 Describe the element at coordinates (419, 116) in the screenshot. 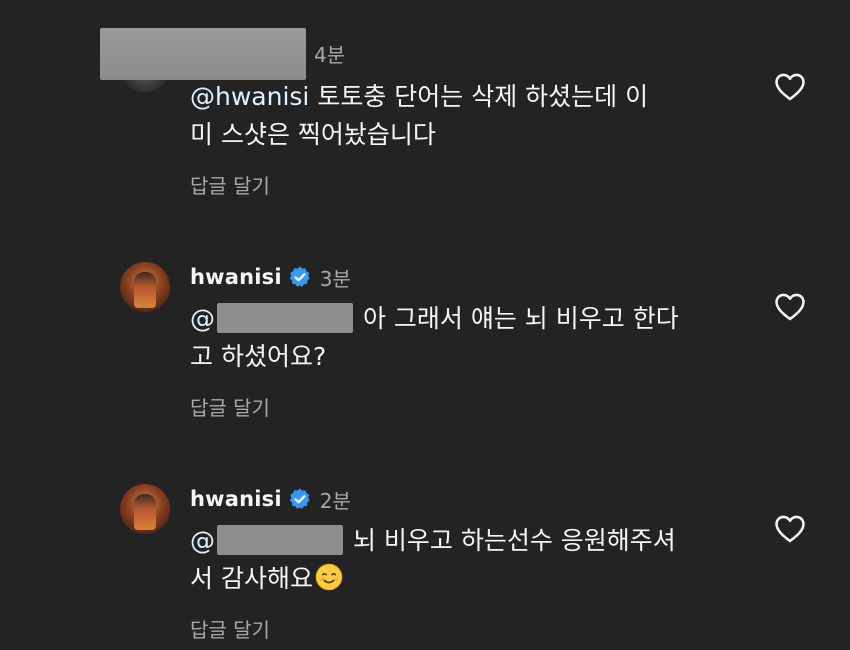

I see `comment-text: @hwanisi 토토충 단어는 삭제 하셨는데 이 미 스샷은 찍어놨습니다` at that location.